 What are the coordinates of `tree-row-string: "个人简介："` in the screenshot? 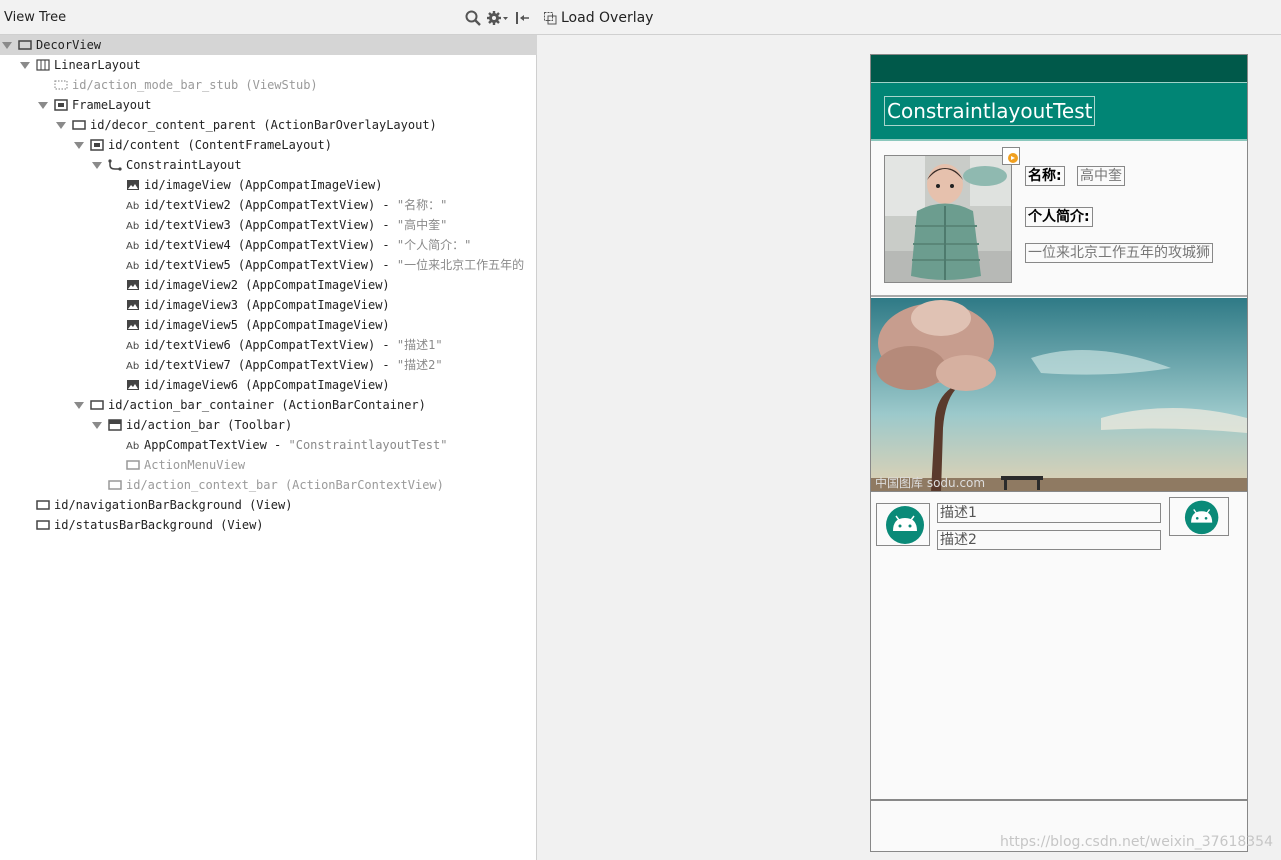 It's located at (434, 245).